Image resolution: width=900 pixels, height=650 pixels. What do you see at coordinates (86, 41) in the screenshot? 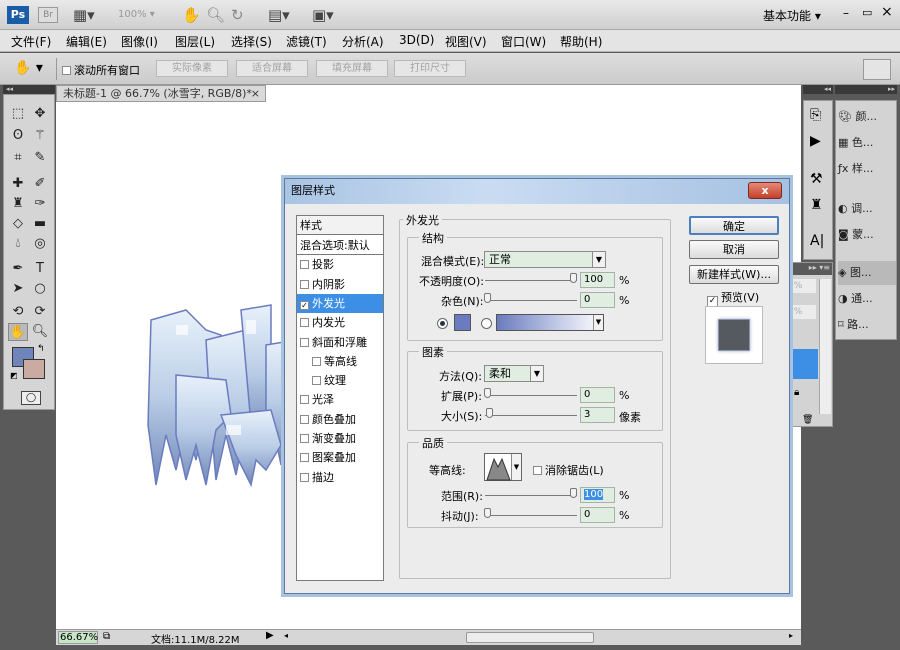
I see `menu-edit: 编辑(E)` at bounding box center [86, 41].